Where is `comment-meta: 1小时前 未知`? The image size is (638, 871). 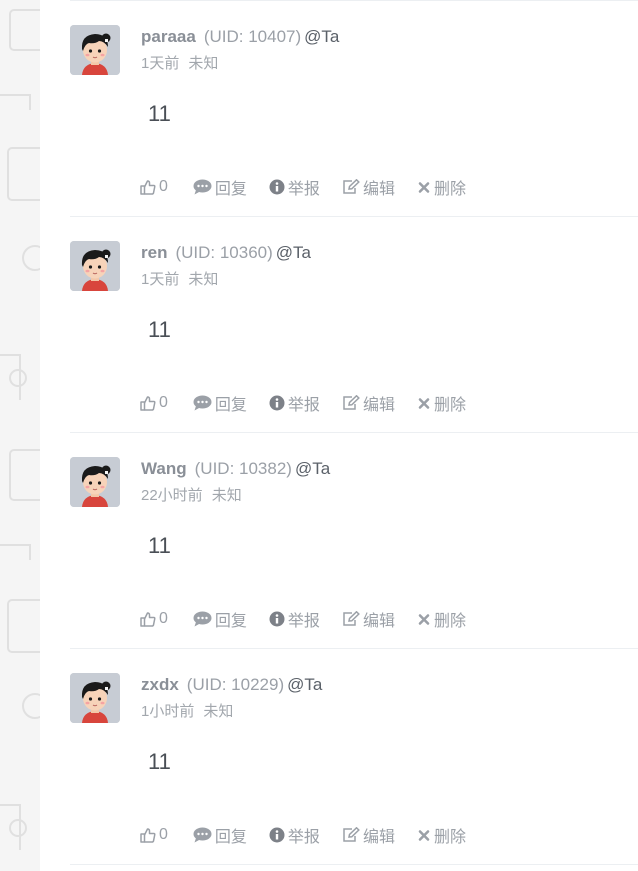
comment-meta: 1小时前 未知 is located at coordinates (187, 712).